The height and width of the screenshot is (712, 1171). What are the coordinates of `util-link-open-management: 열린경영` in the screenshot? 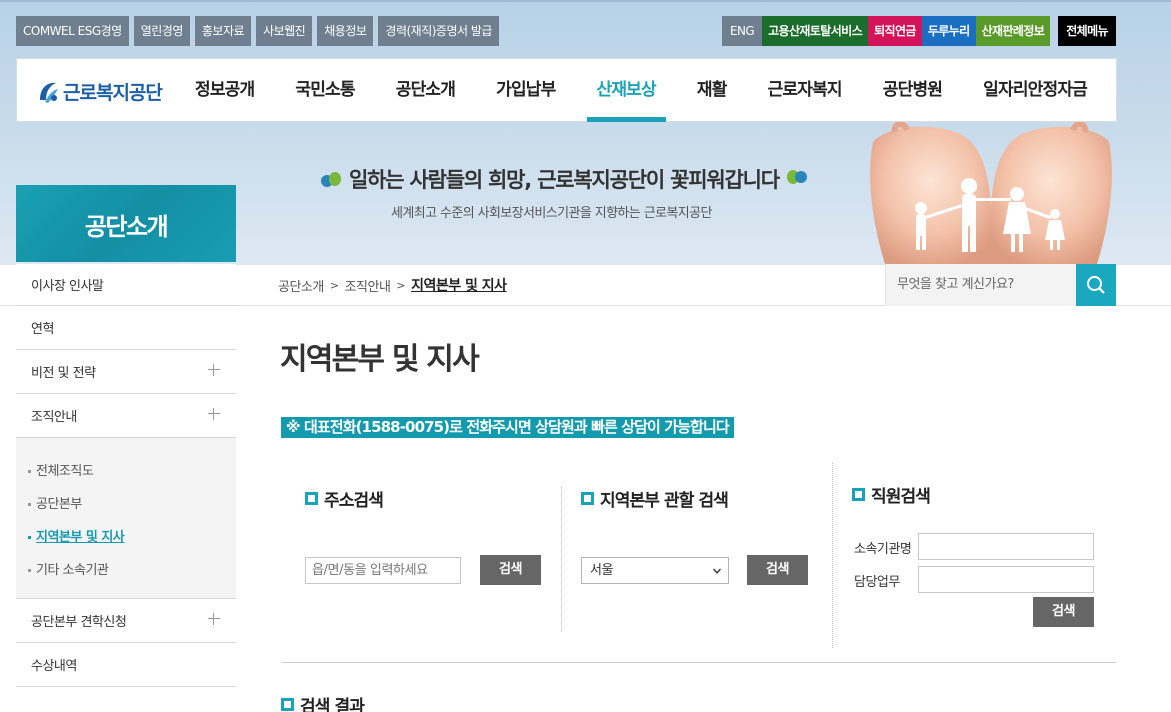 It's located at (161, 31).